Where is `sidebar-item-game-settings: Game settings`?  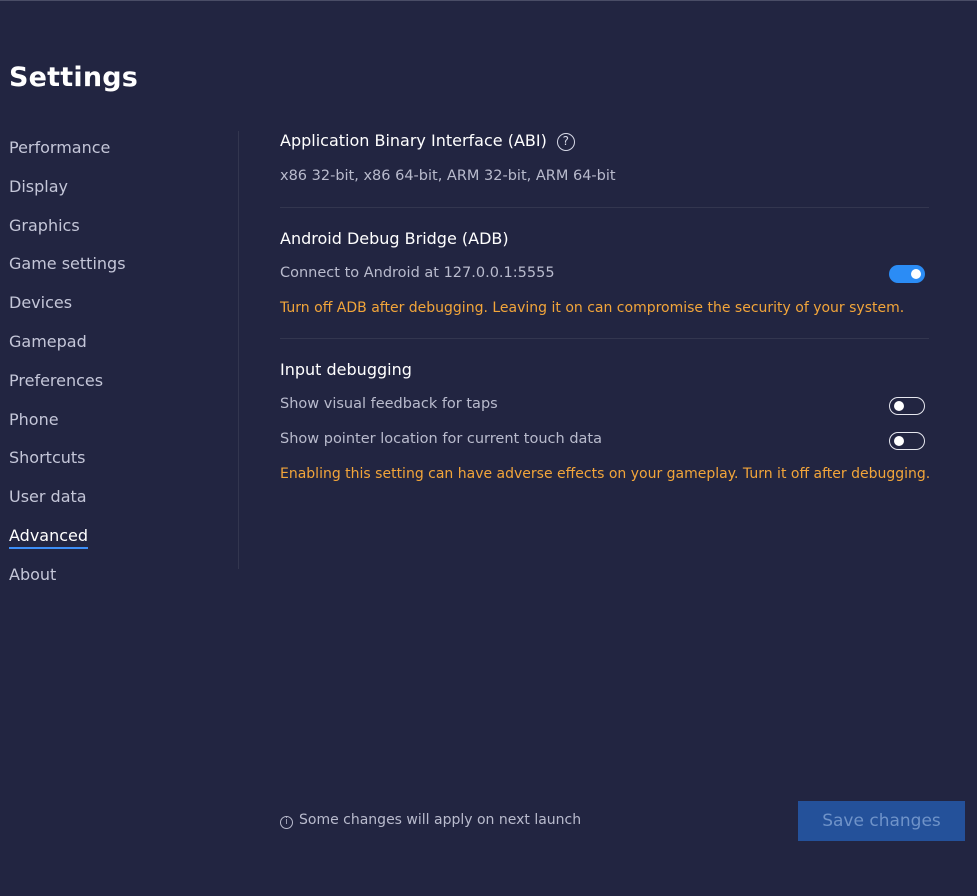 sidebar-item-game-settings: Game settings is located at coordinates (119, 264).